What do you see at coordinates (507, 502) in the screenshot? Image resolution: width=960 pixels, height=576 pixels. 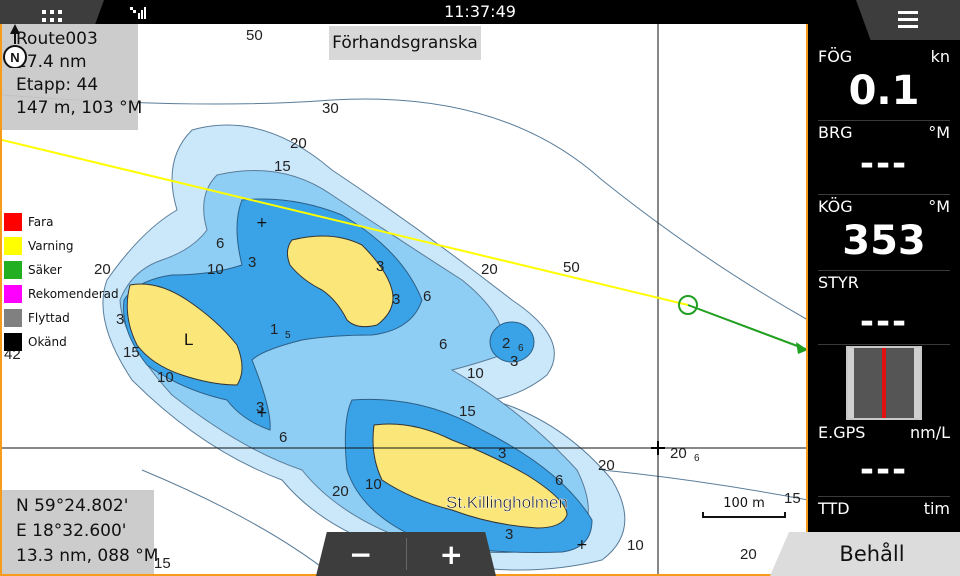 I see `island-label: St.Killingholmen` at bounding box center [507, 502].